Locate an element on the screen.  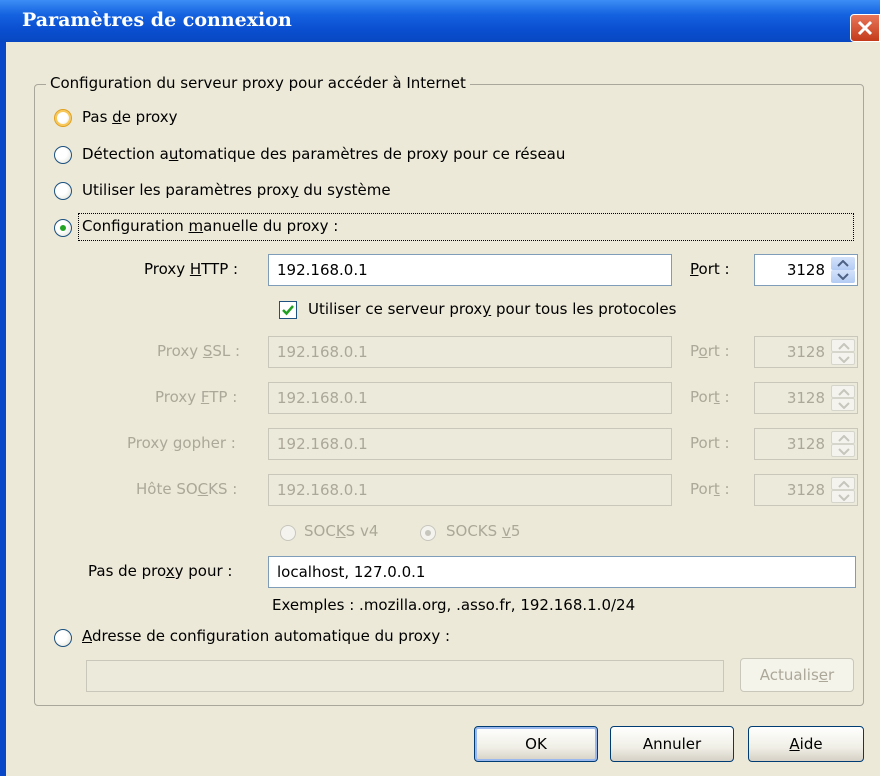
ssl-port-value: 3128 is located at coordinates (806, 352).